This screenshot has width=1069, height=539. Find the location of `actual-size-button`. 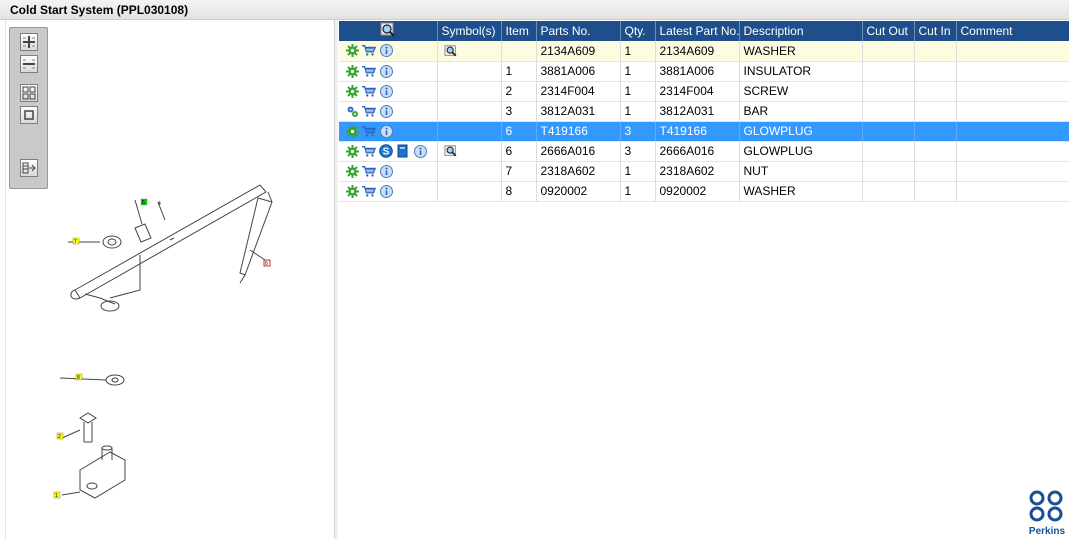

actual-size-button is located at coordinates (29, 115).